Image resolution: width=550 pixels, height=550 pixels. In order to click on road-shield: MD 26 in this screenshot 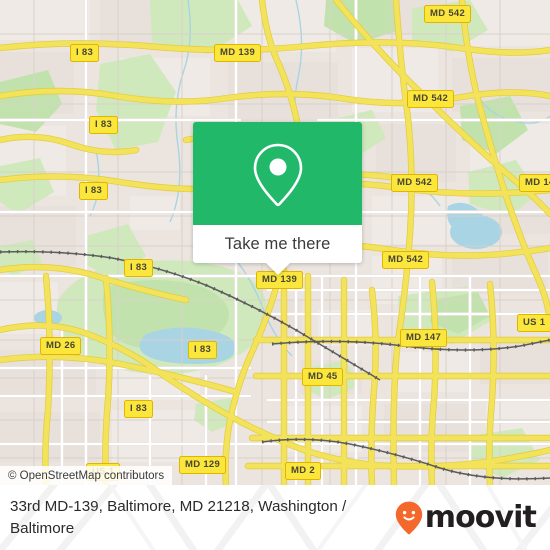, I will do `click(61, 346)`.